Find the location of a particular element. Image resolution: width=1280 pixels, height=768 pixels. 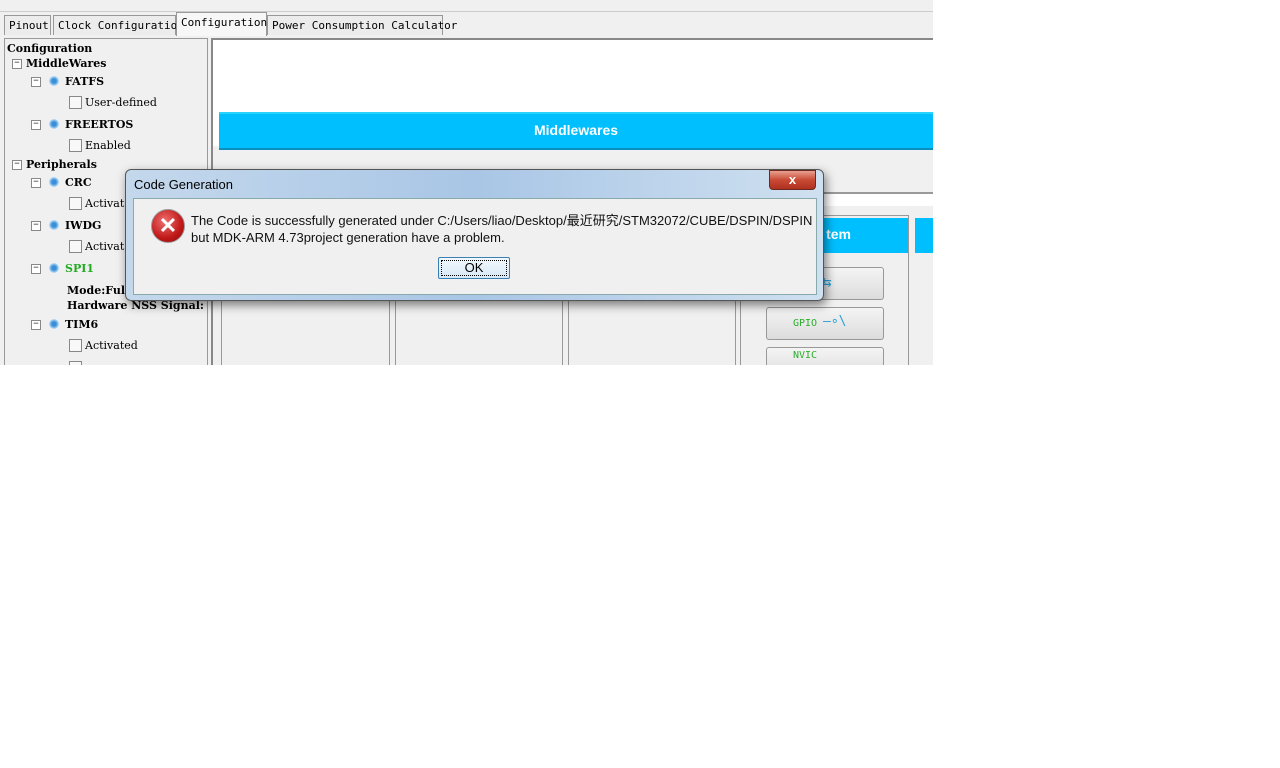

switch-icon: —∘\ is located at coordinates (835, 321).